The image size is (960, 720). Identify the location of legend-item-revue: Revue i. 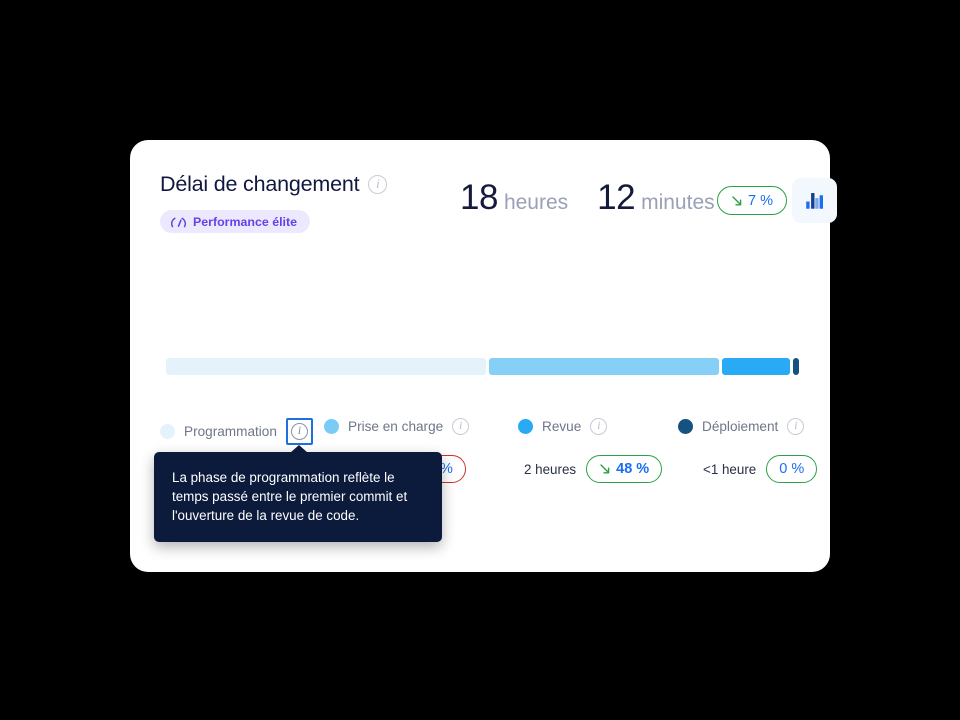
(563, 426).